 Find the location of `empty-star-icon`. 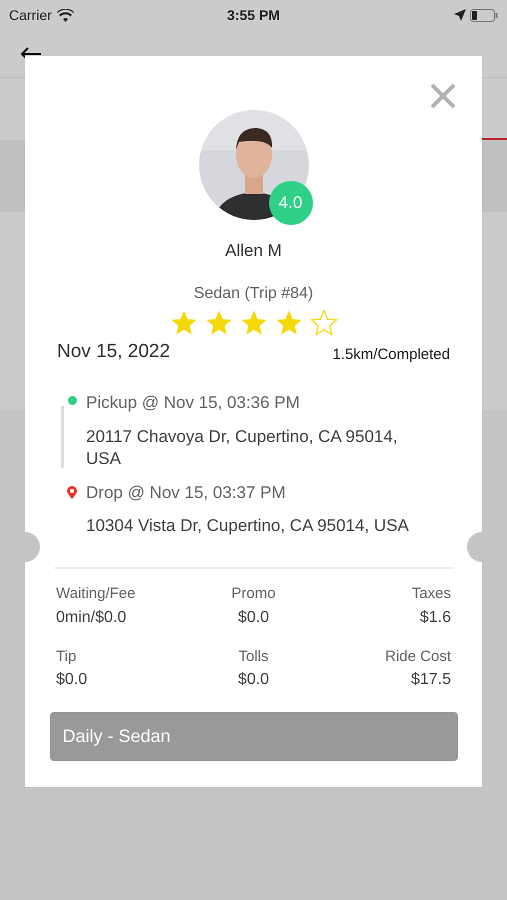

empty-star-icon is located at coordinates (323, 323).